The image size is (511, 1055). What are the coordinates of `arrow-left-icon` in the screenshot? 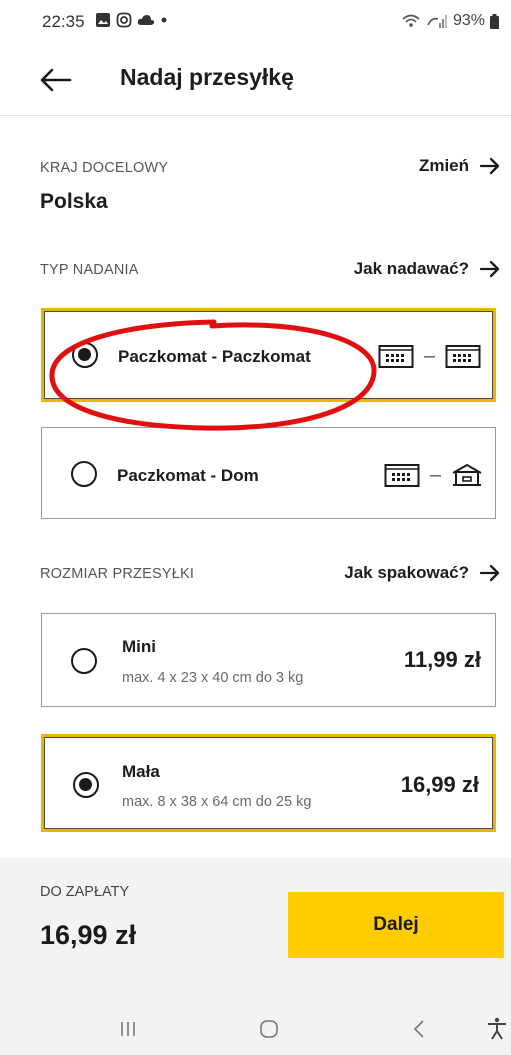 It's located at (56, 80).